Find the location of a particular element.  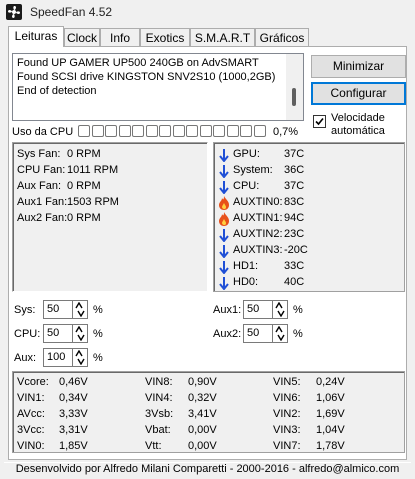

cpu-speed-spinner is located at coordinates (80, 333).